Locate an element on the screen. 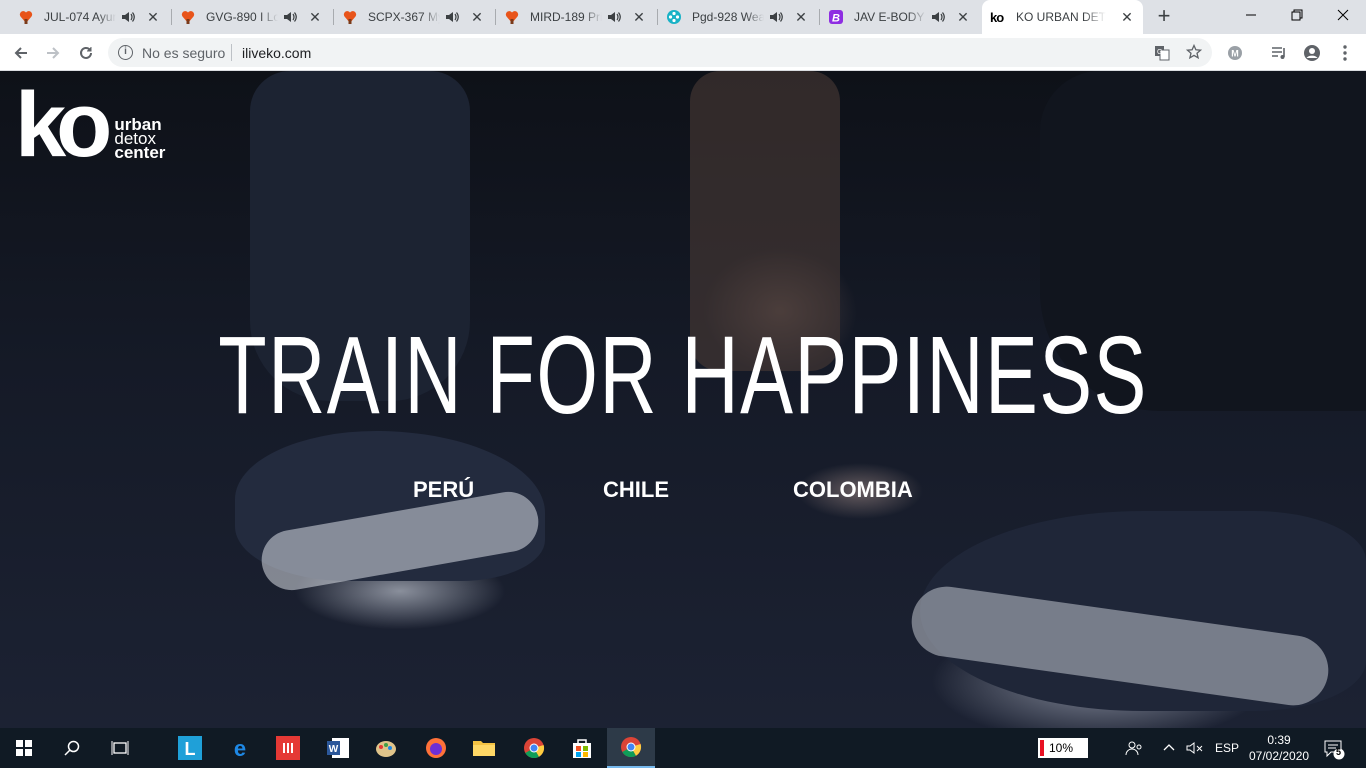 This screenshot has width=1366, height=768. word-icon: W is located at coordinates (338, 748).